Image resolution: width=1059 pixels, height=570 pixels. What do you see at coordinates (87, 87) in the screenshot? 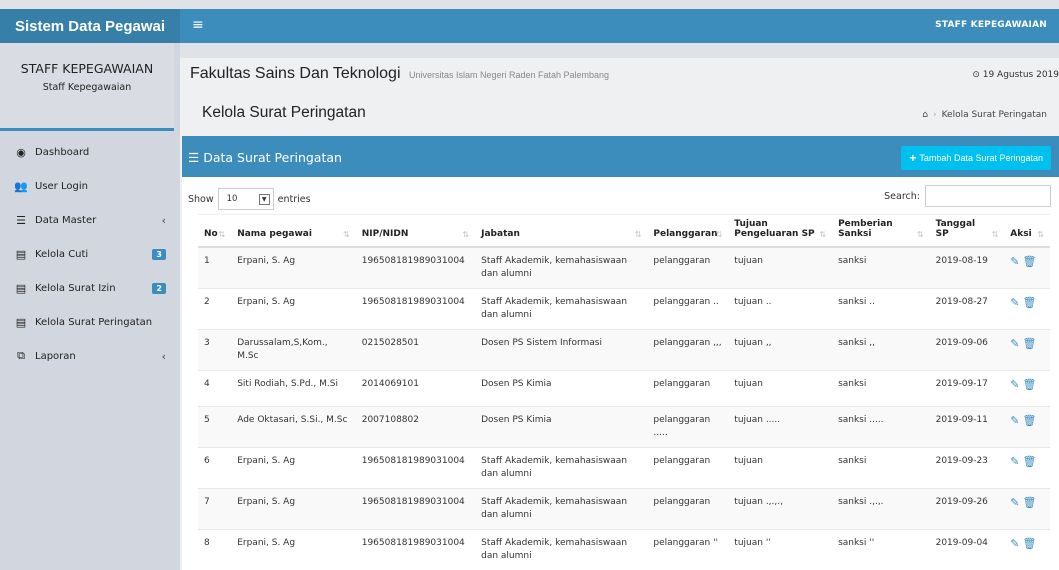
I see `user-role: Staff Kepegawaian` at bounding box center [87, 87].